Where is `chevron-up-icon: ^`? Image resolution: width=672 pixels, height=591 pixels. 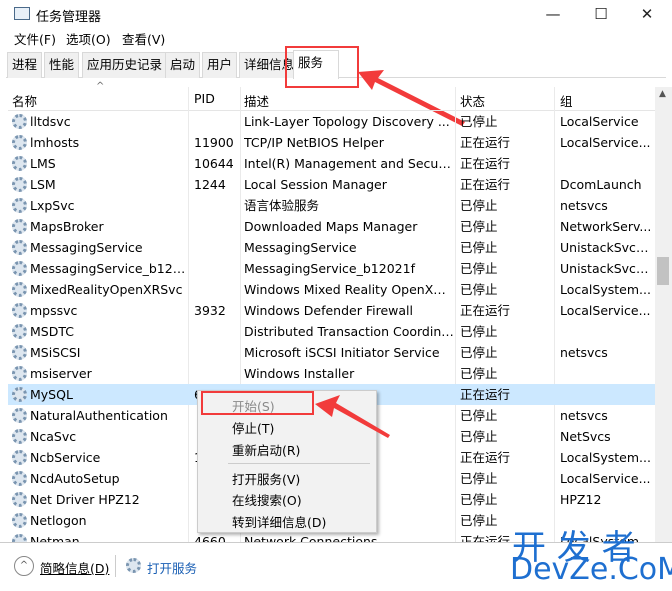
chevron-up-icon: ^ is located at coordinates (24, 566).